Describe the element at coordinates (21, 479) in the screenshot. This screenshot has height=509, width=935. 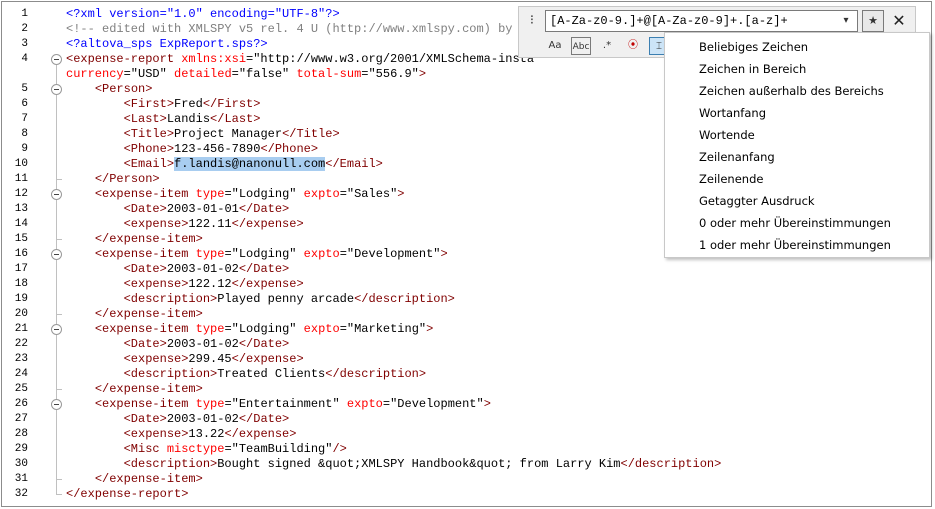
I see `line-number: 31` at that location.